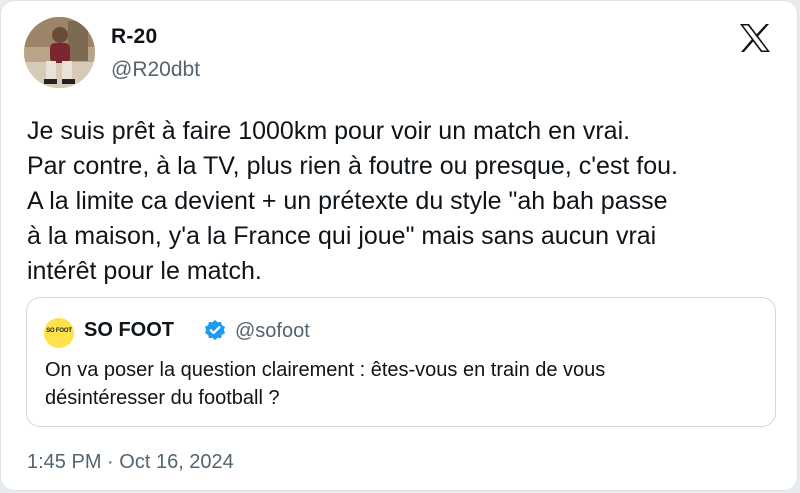 The image size is (800, 493). I want to click on tweet-date: Oct 16, 2024, so click(176, 462).